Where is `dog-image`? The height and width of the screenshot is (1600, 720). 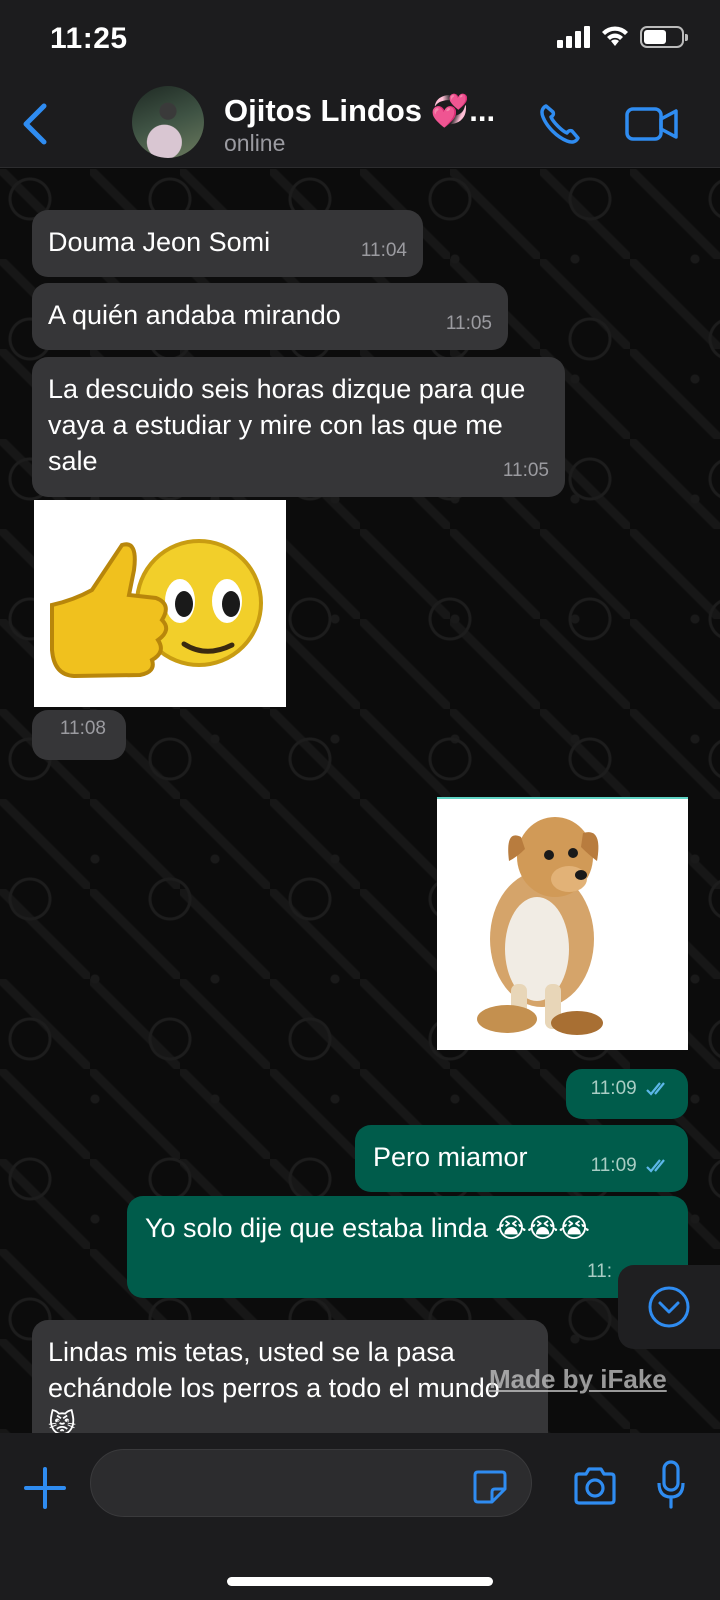
dog-image is located at coordinates (562, 923).